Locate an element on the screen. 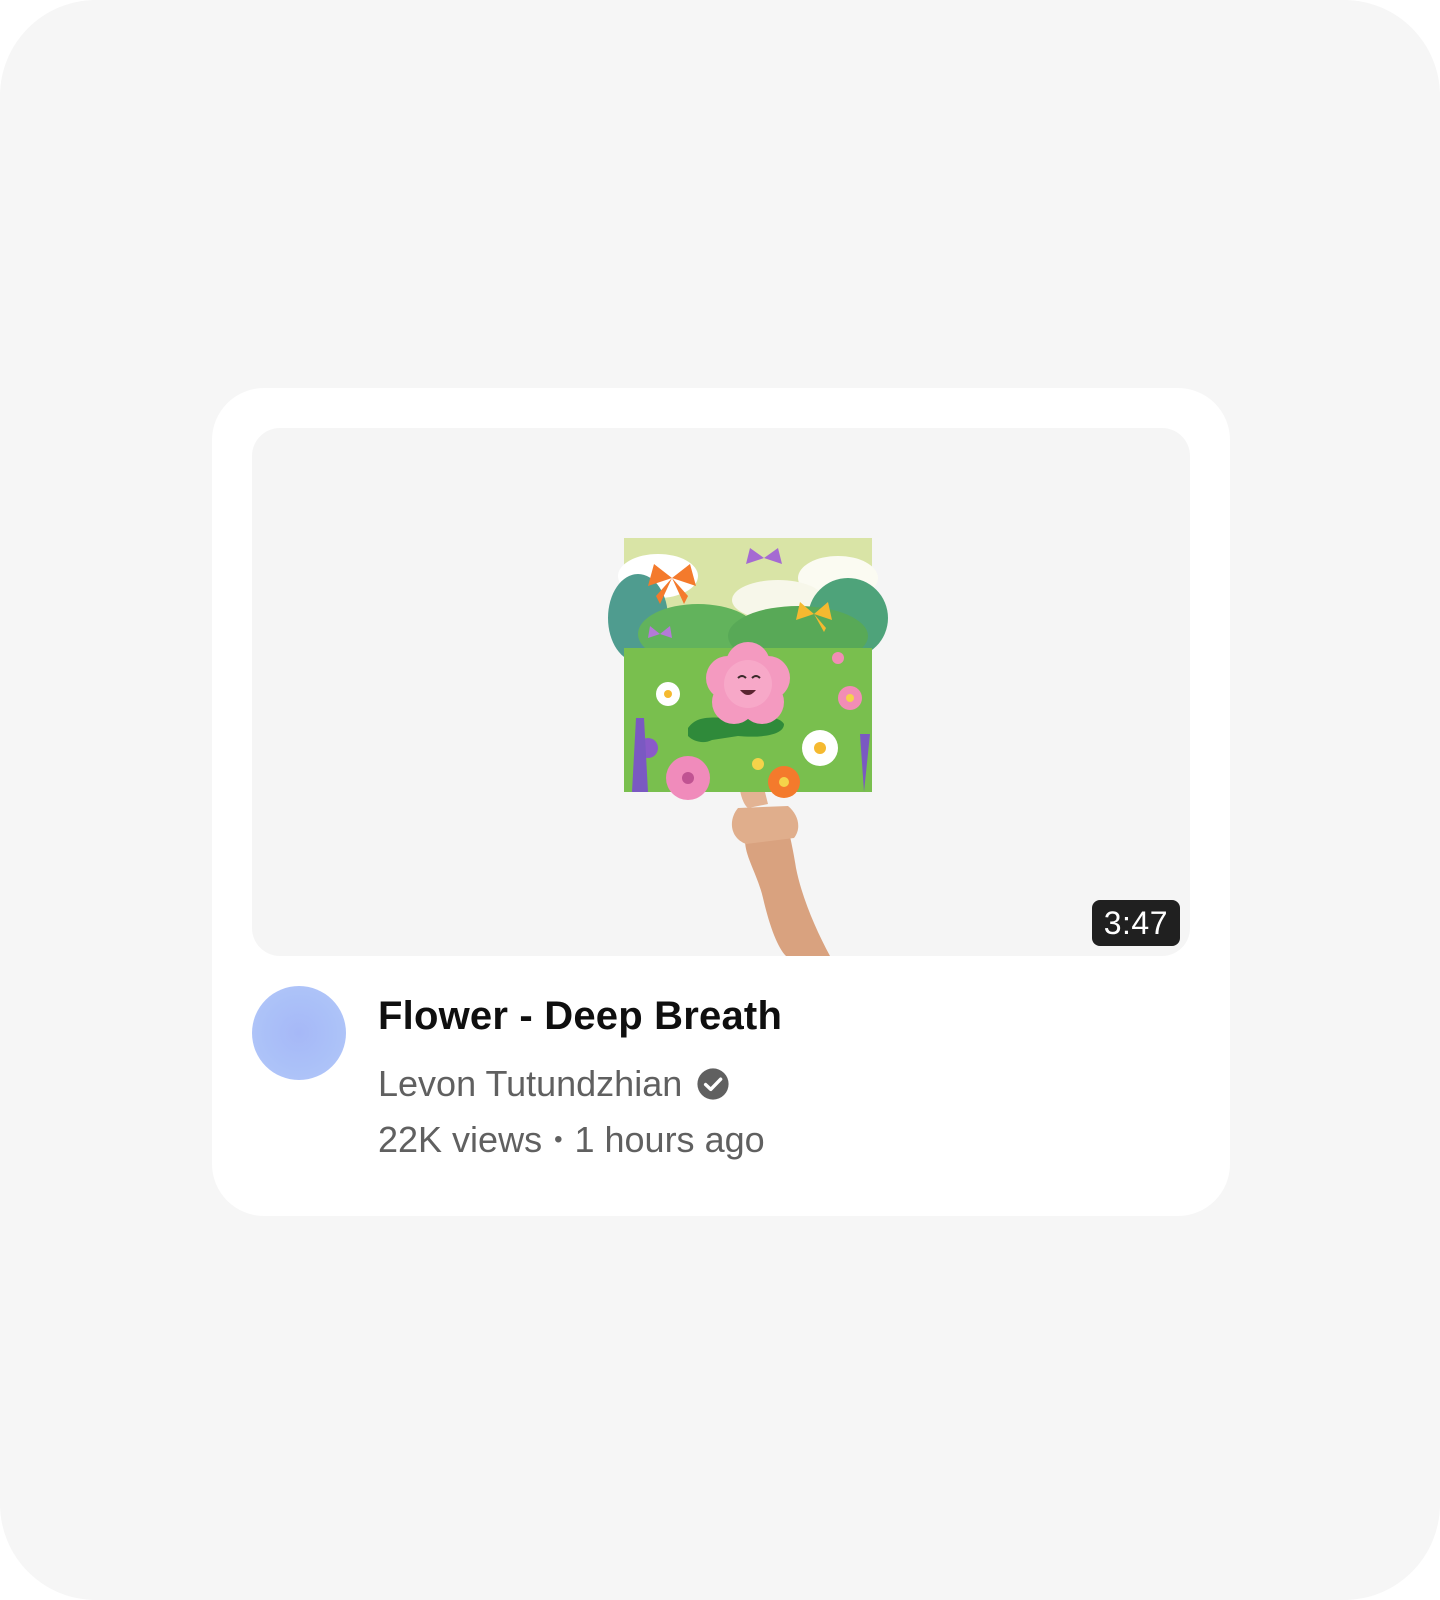 This screenshot has height=1600, width=1440. posted-time: 1 hours ago is located at coordinates (669, 1139).